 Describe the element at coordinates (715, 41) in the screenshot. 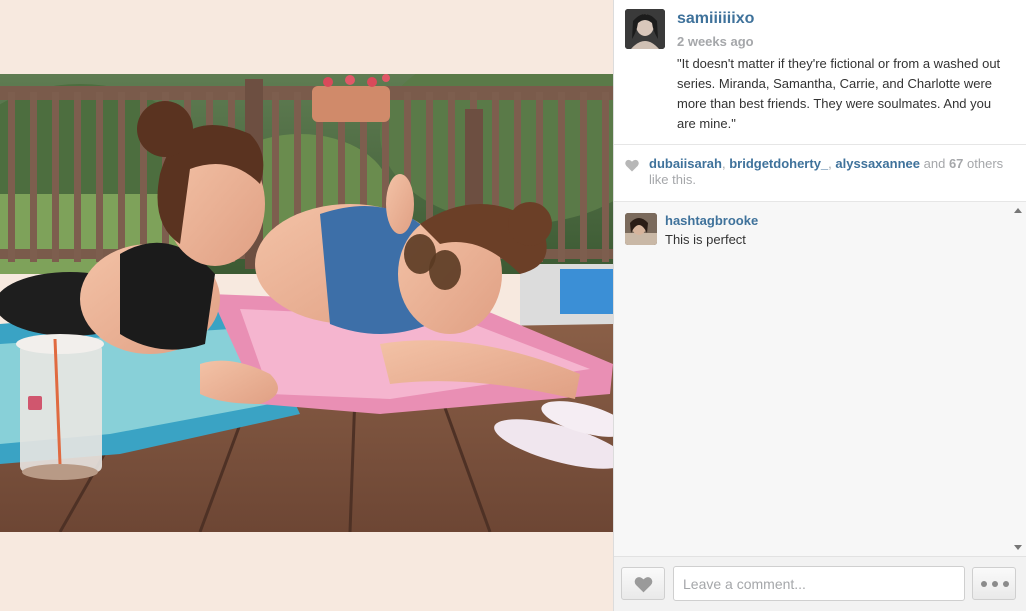

I see `post-timestamp: 2 weeks ago` at that location.